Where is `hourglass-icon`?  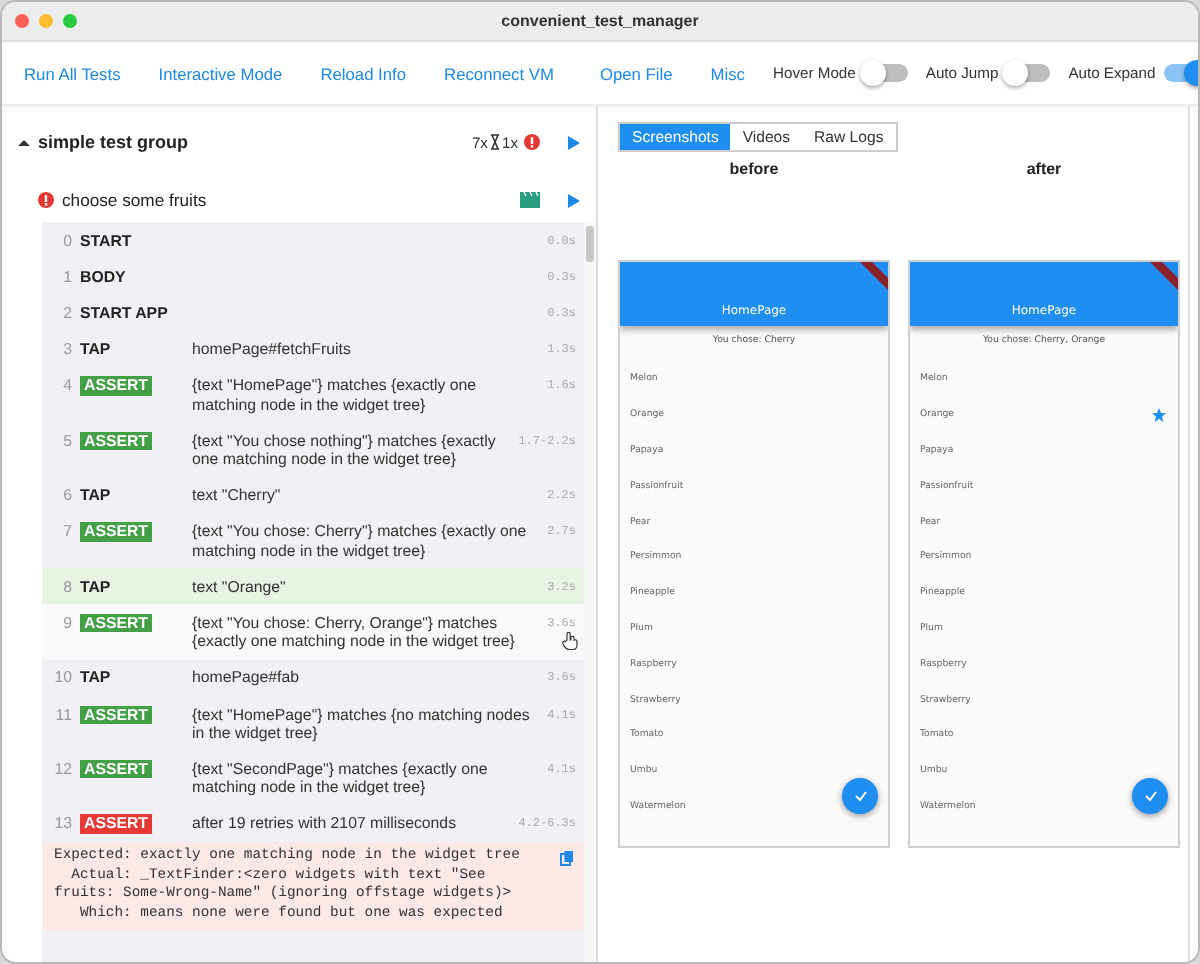
hourglass-icon is located at coordinates (494, 142).